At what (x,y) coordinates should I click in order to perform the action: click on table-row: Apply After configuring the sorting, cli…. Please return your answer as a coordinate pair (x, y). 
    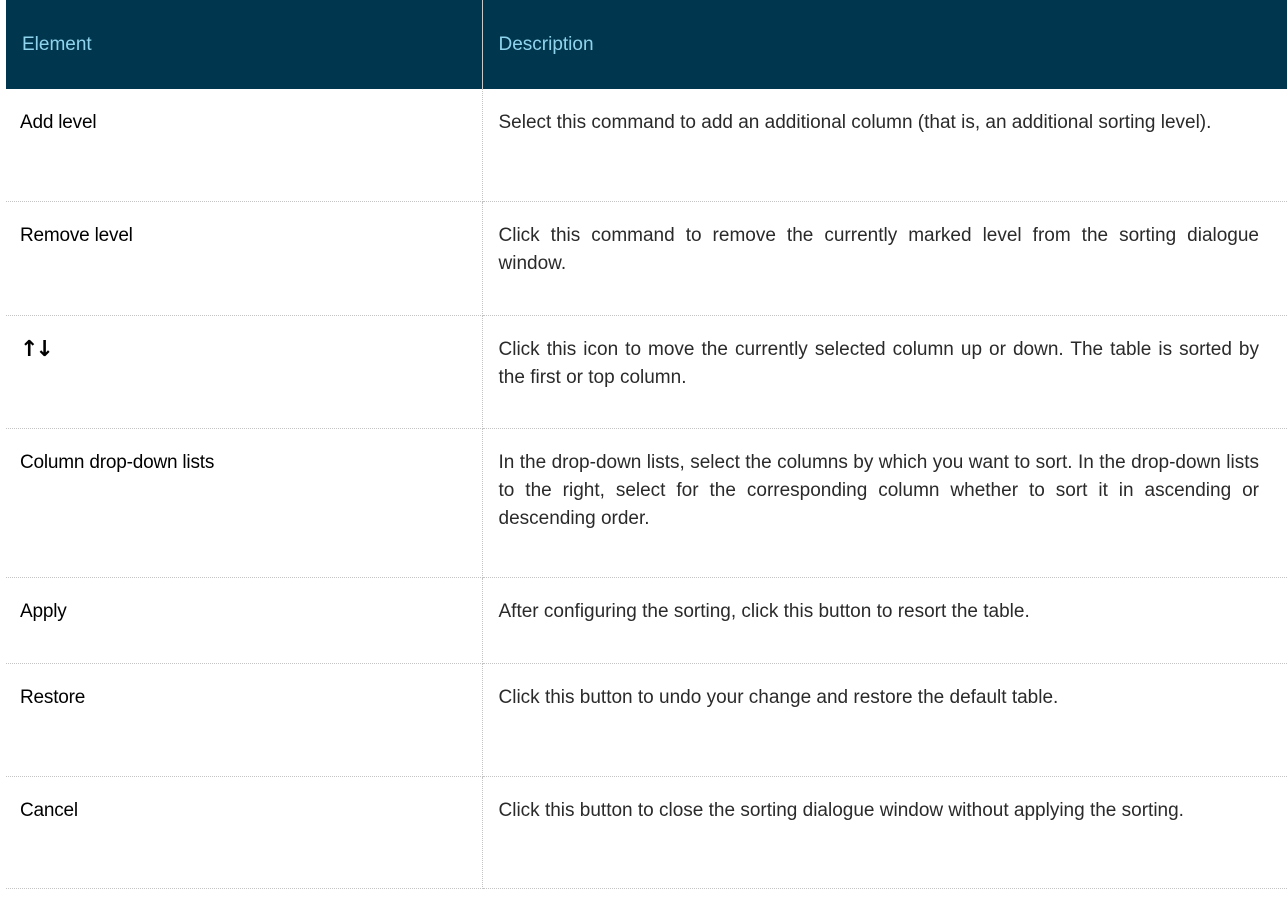
    Looking at the image, I should click on (646, 620).